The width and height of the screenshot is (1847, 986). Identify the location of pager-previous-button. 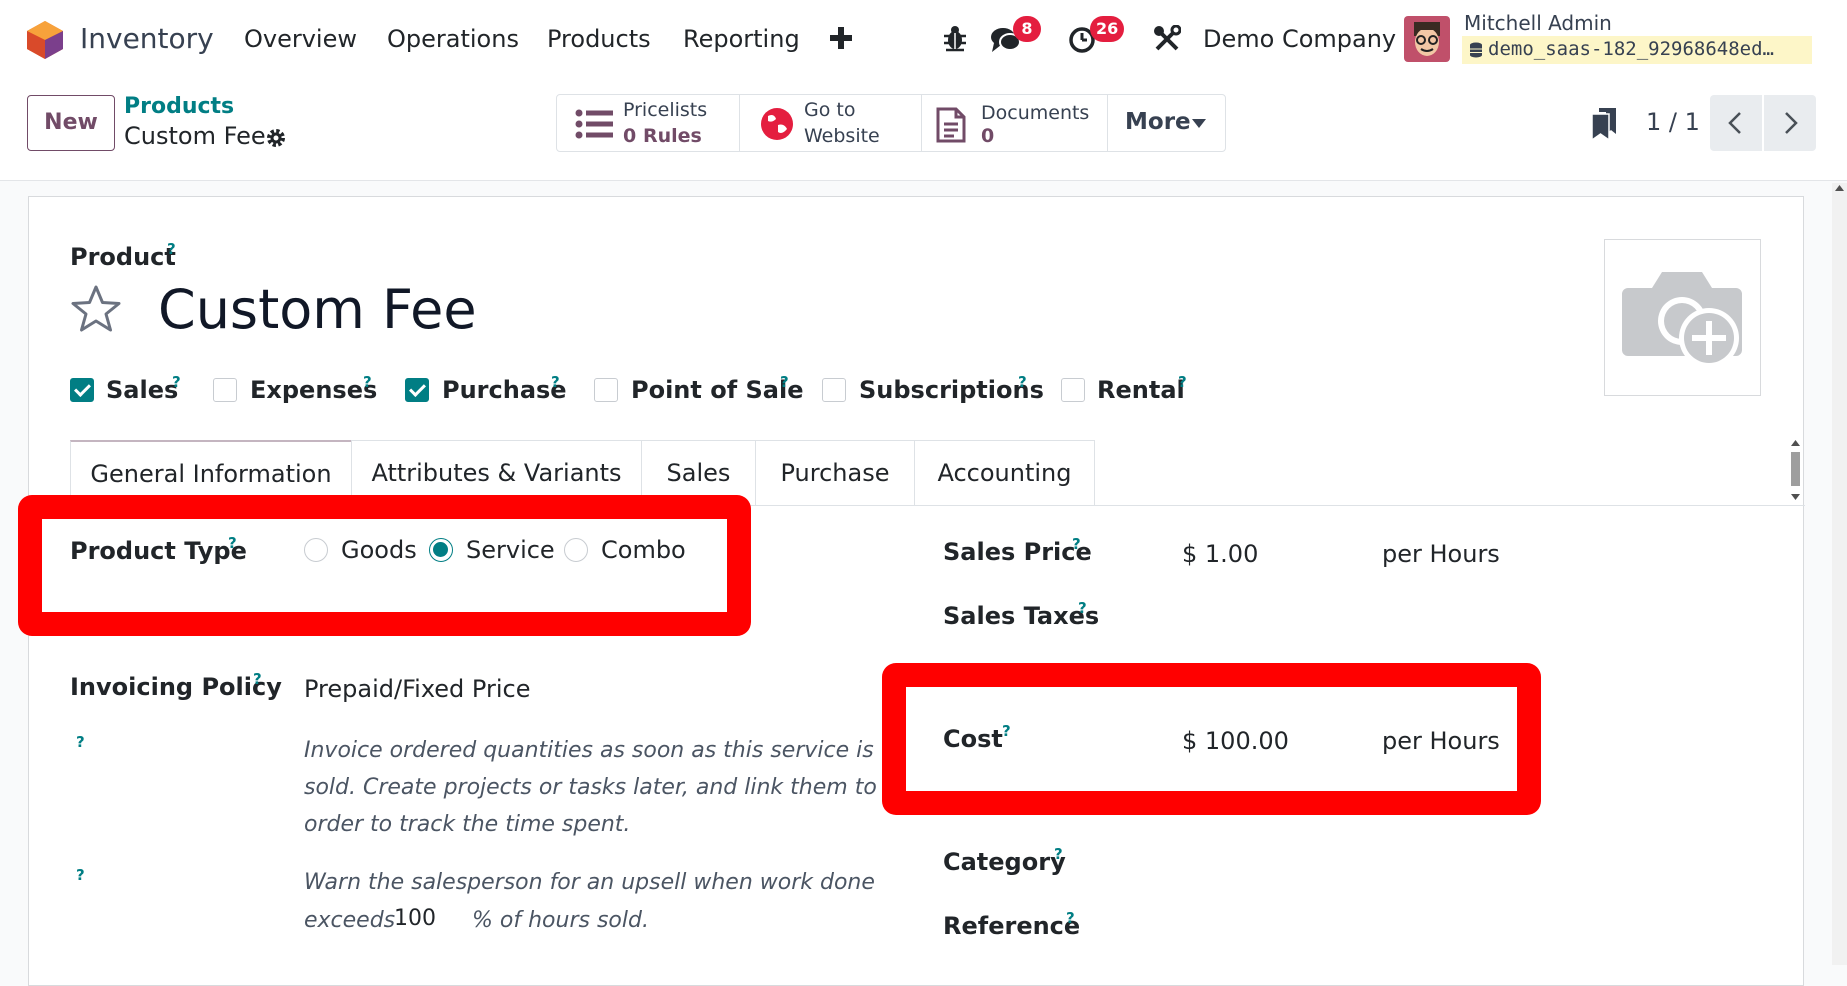
(1736, 123).